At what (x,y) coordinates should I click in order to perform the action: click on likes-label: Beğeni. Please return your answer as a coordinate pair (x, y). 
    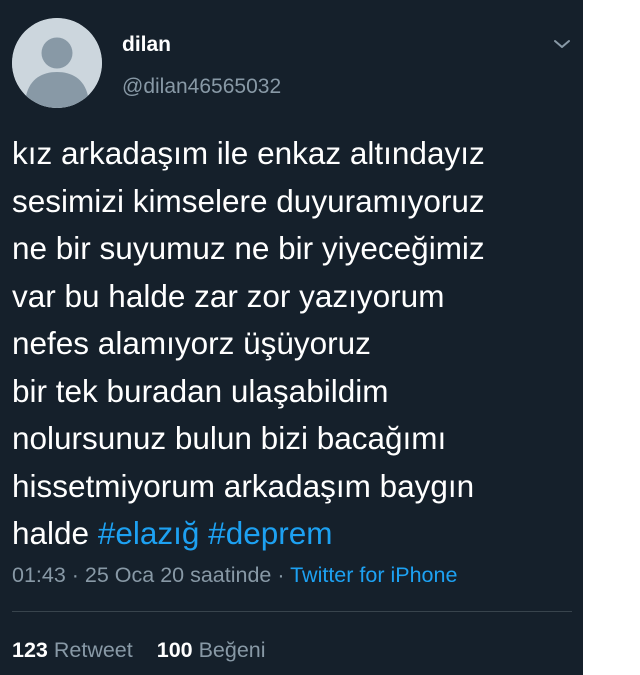
    Looking at the image, I should click on (232, 650).